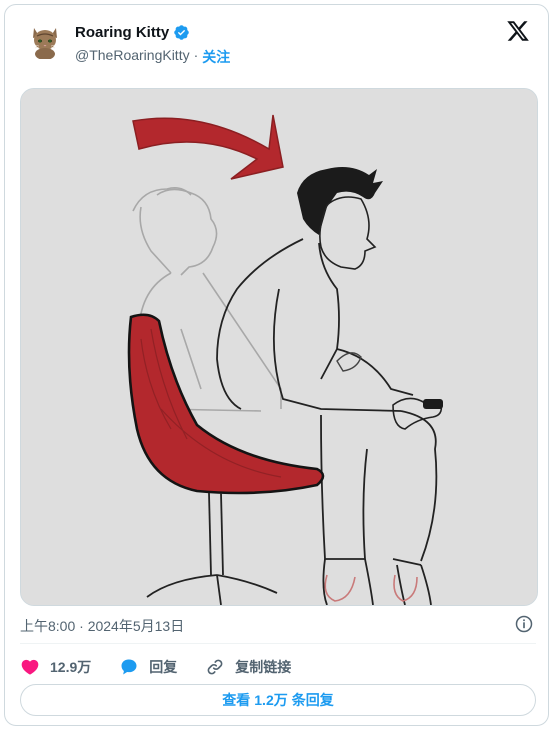 This screenshot has height=732, width=555. I want to click on copy-link-button: 复制链接, so click(248, 667).